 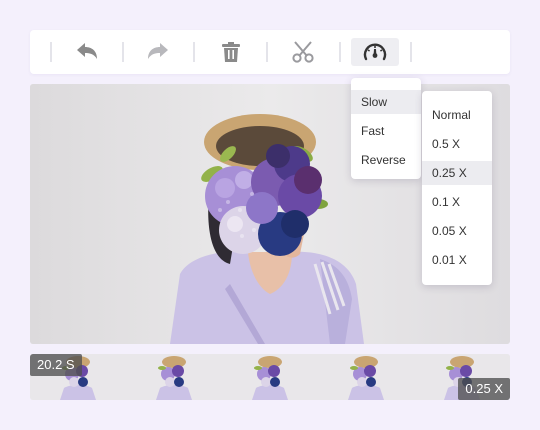 I want to click on speed-option-0-01x: 0.01 X, so click(x=457, y=260).